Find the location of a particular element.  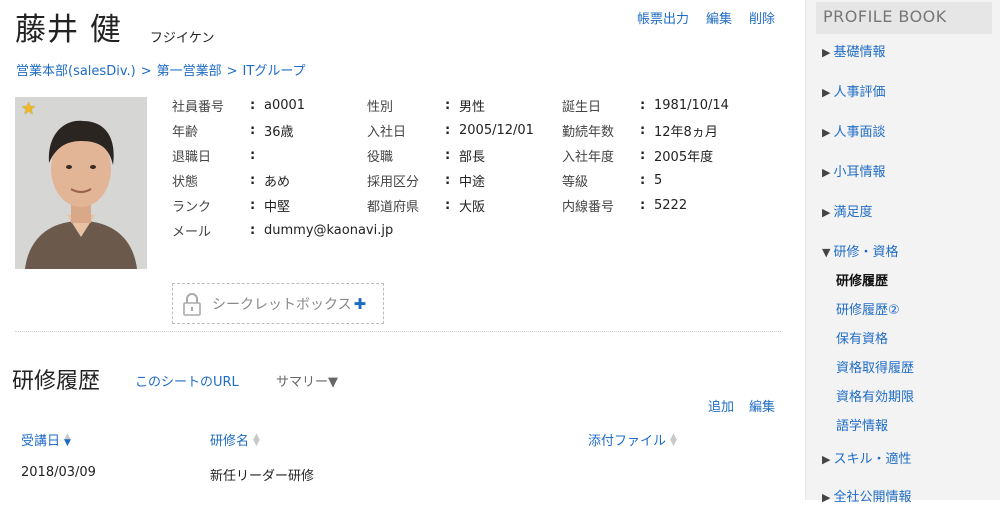

field-label: 採用区分 is located at coordinates (393, 182).